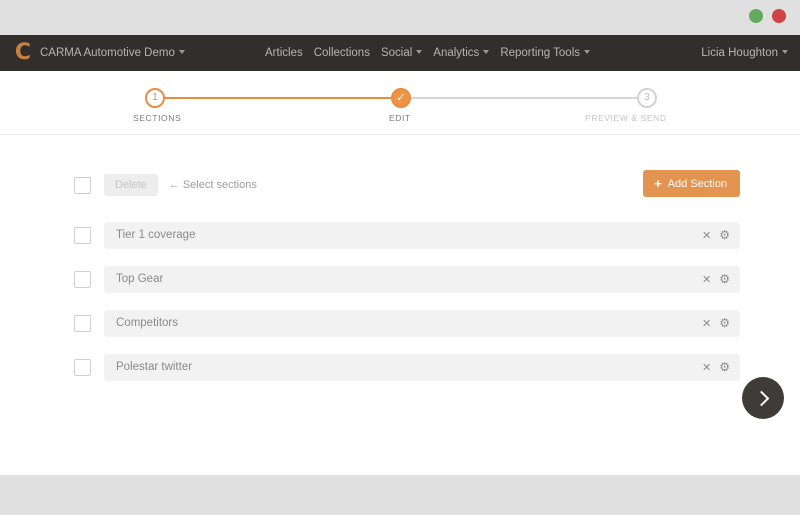 The height and width of the screenshot is (515, 800). What do you see at coordinates (779, 16) in the screenshot?
I see `close-button` at bounding box center [779, 16].